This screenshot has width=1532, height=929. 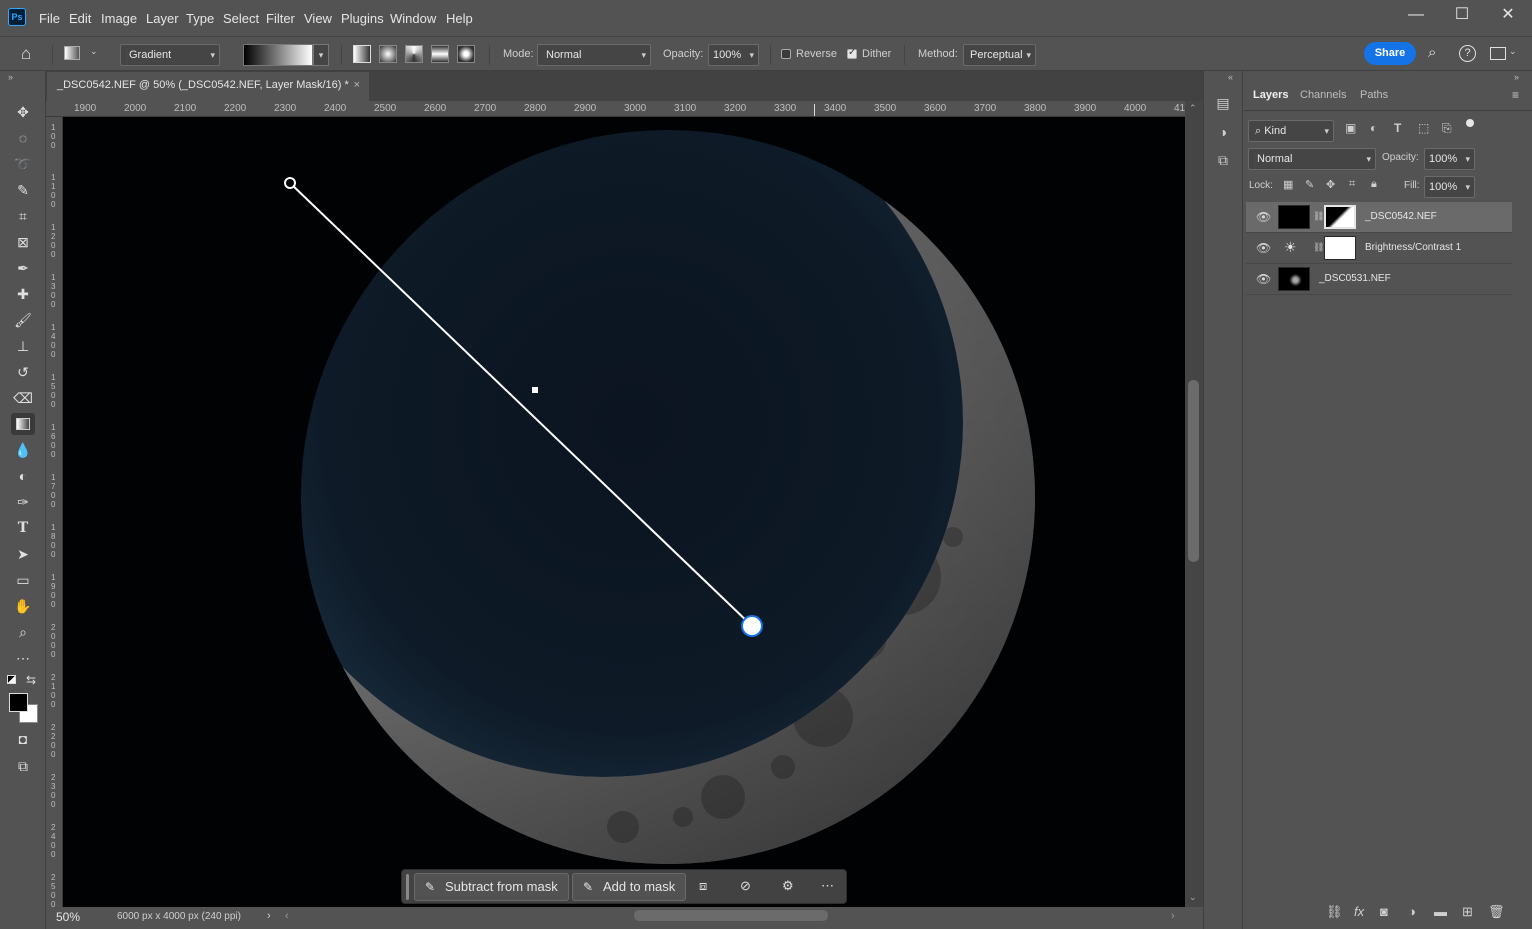 I want to click on filter-adjustment-icon: ◐, so click(x=1373, y=128).